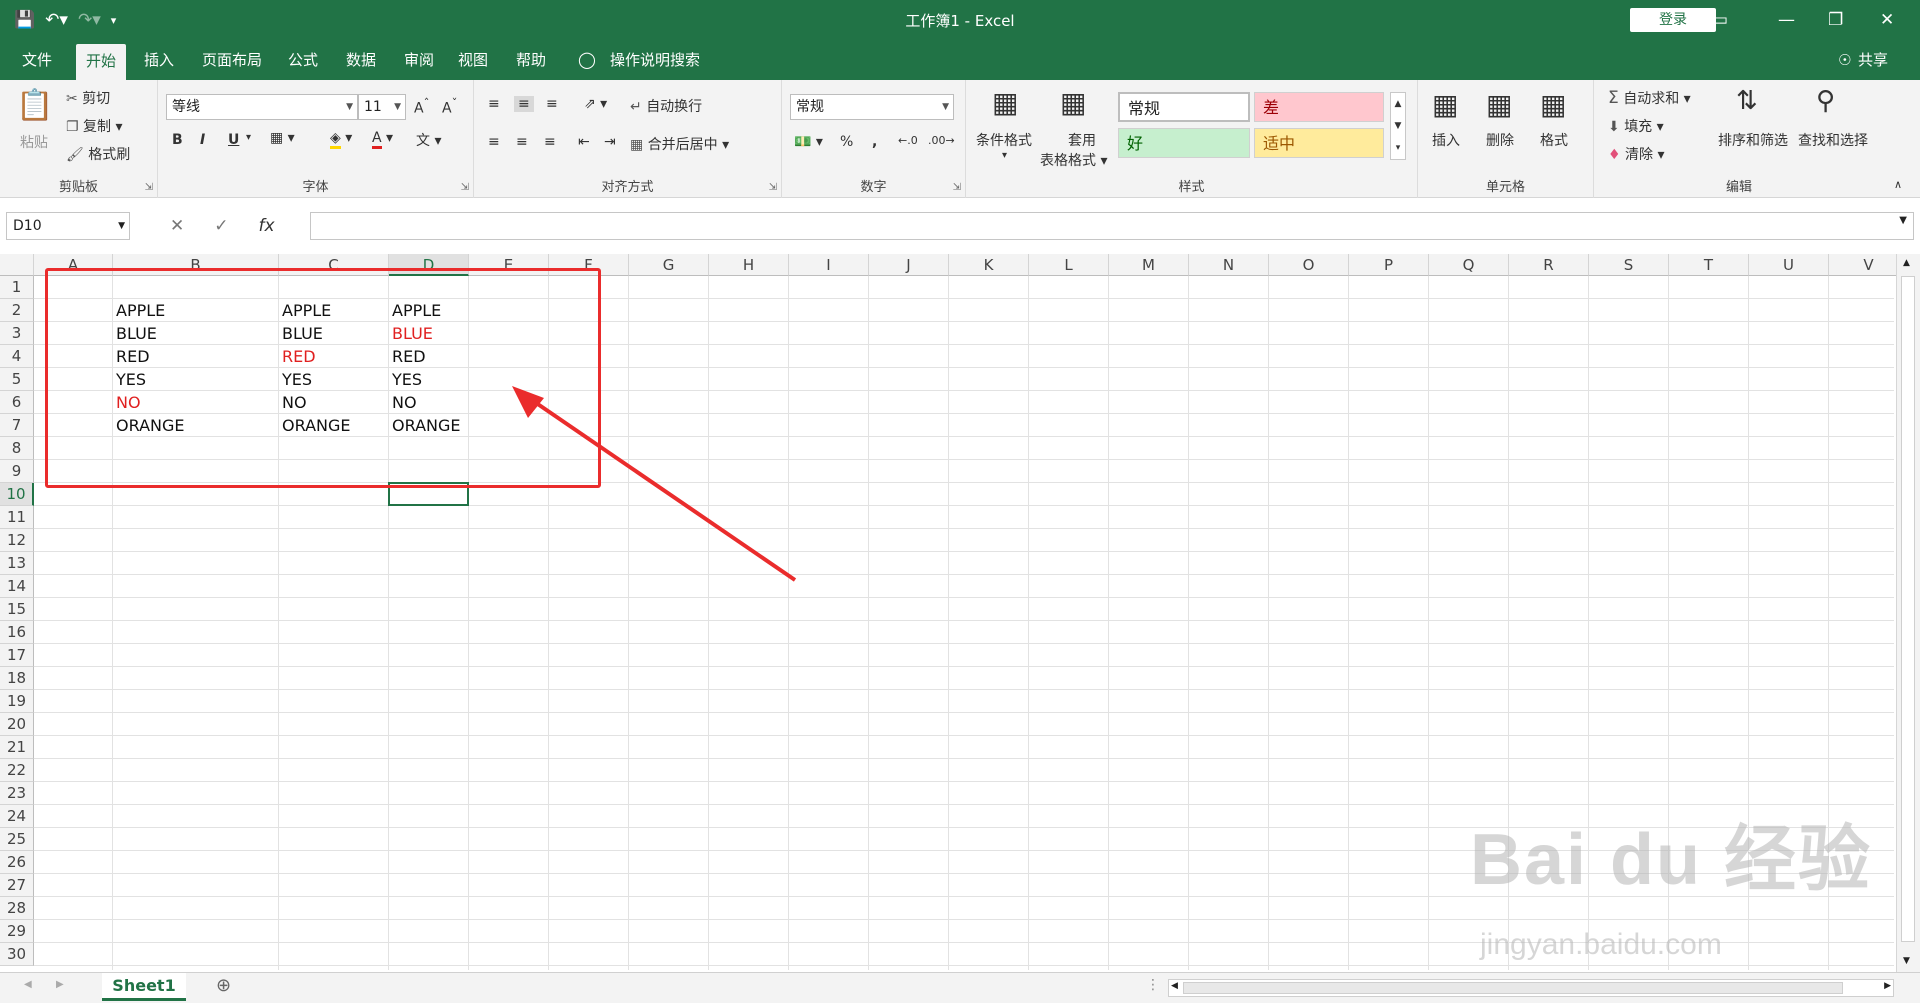  I want to click on scroll-down-icon: ▼, so click(1906, 961).